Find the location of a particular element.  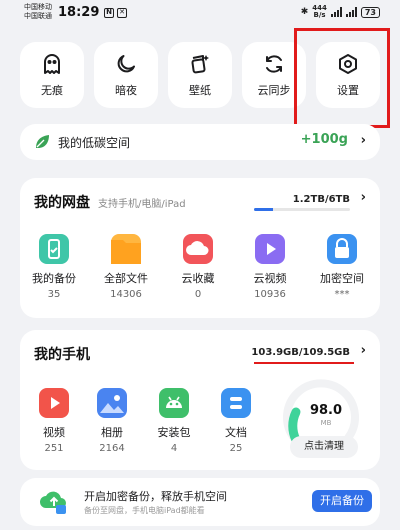

grid-item-cloud-favorites: 云收藏 0 is located at coordinates (198, 267).